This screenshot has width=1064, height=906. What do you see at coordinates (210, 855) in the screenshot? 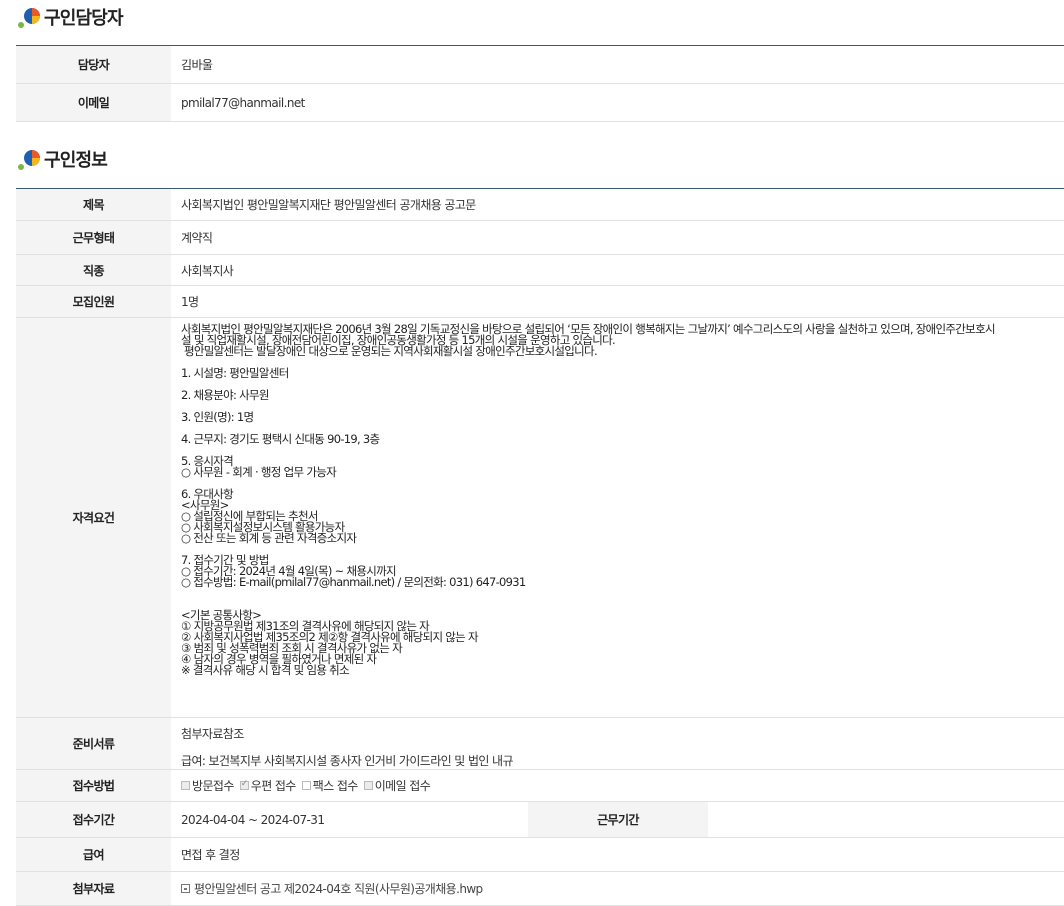
I see `salary-value: 면접 후 결정` at bounding box center [210, 855].